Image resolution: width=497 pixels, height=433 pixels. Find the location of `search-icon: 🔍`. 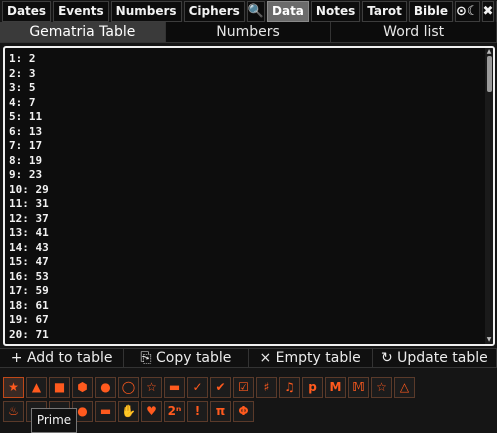

search-icon: 🔍 is located at coordinates (256, 11).